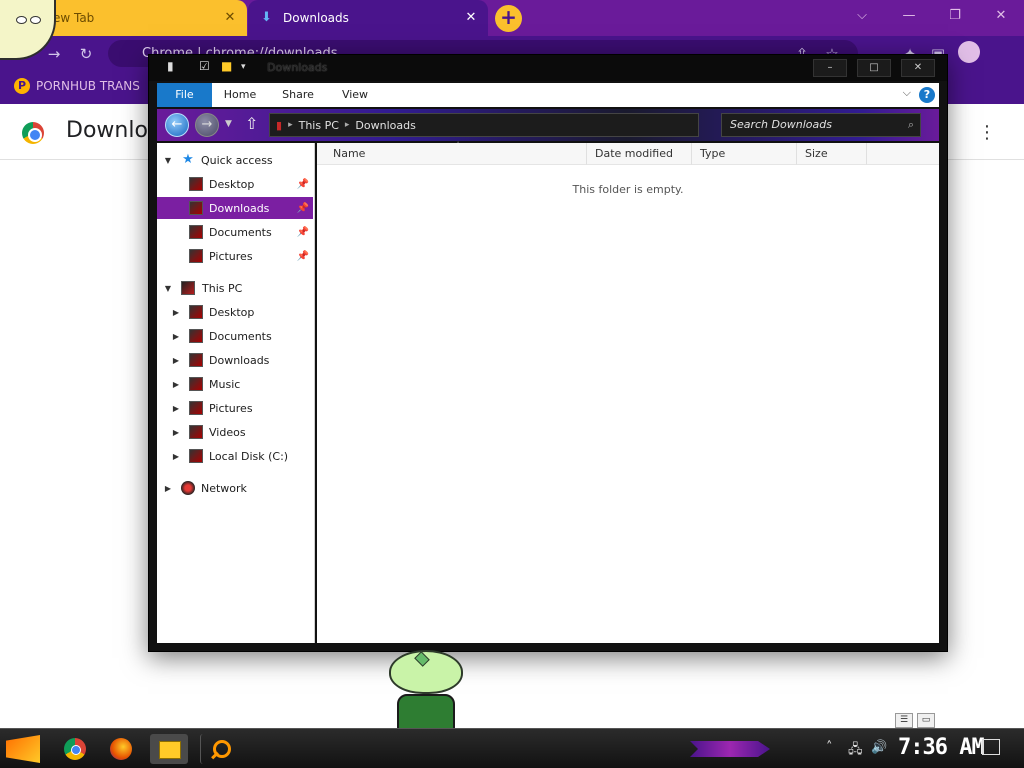  Describe the element at coordinates (207, 125) in the screenshot. I see `forward-arrow-icon: →` at that location.